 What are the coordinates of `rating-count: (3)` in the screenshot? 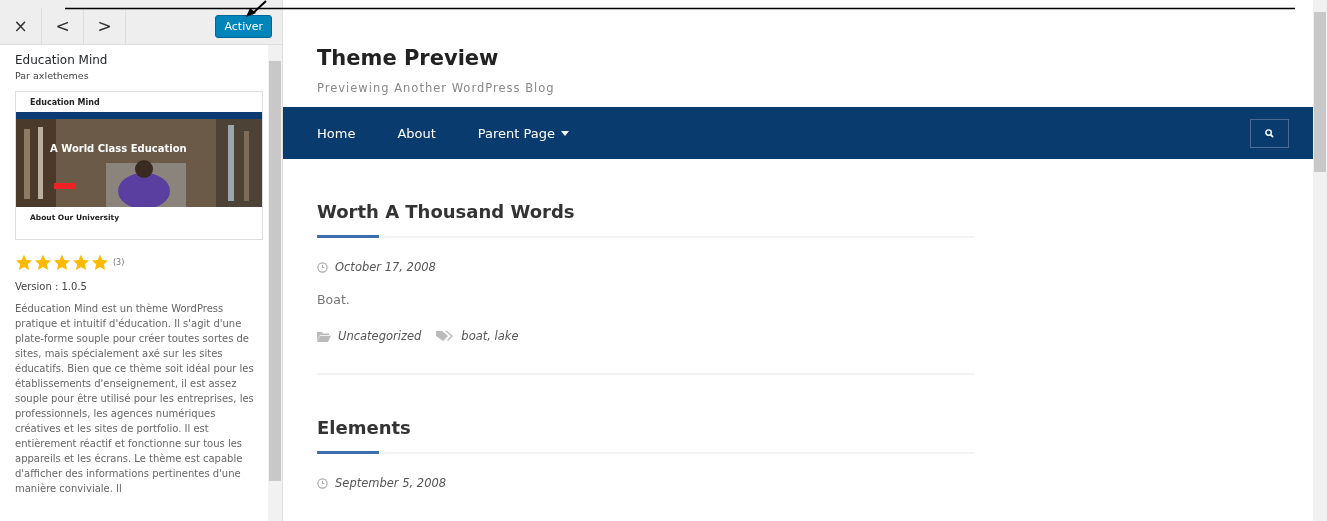 It's located at (119, 262).